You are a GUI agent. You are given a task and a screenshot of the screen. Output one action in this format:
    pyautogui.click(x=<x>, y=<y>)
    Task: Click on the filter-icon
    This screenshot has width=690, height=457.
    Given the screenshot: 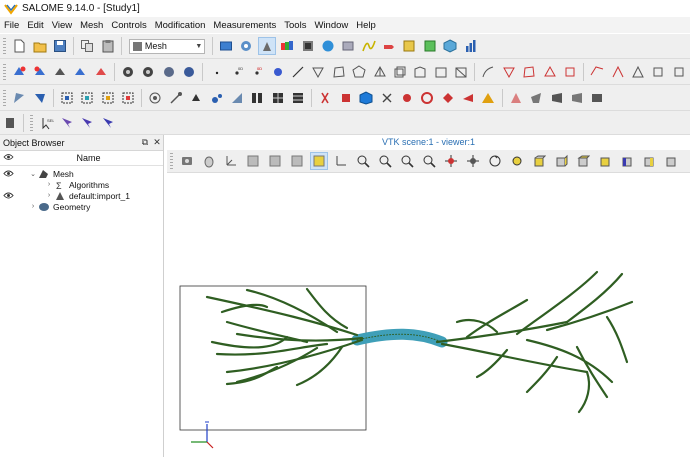 What is the action you would take?
    pyautogui.click(x=348, y=46)
    